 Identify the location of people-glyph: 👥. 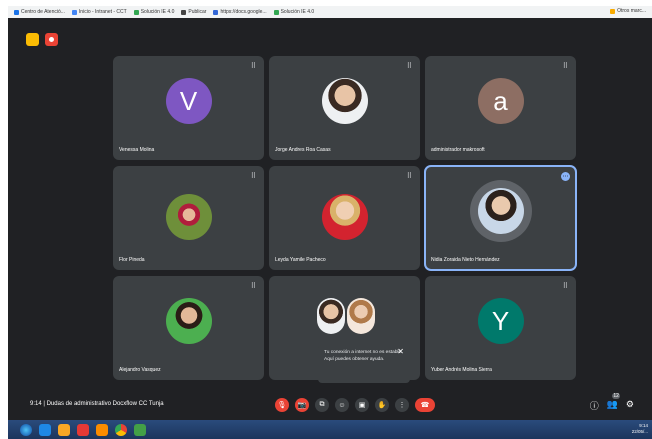
(612, 404).